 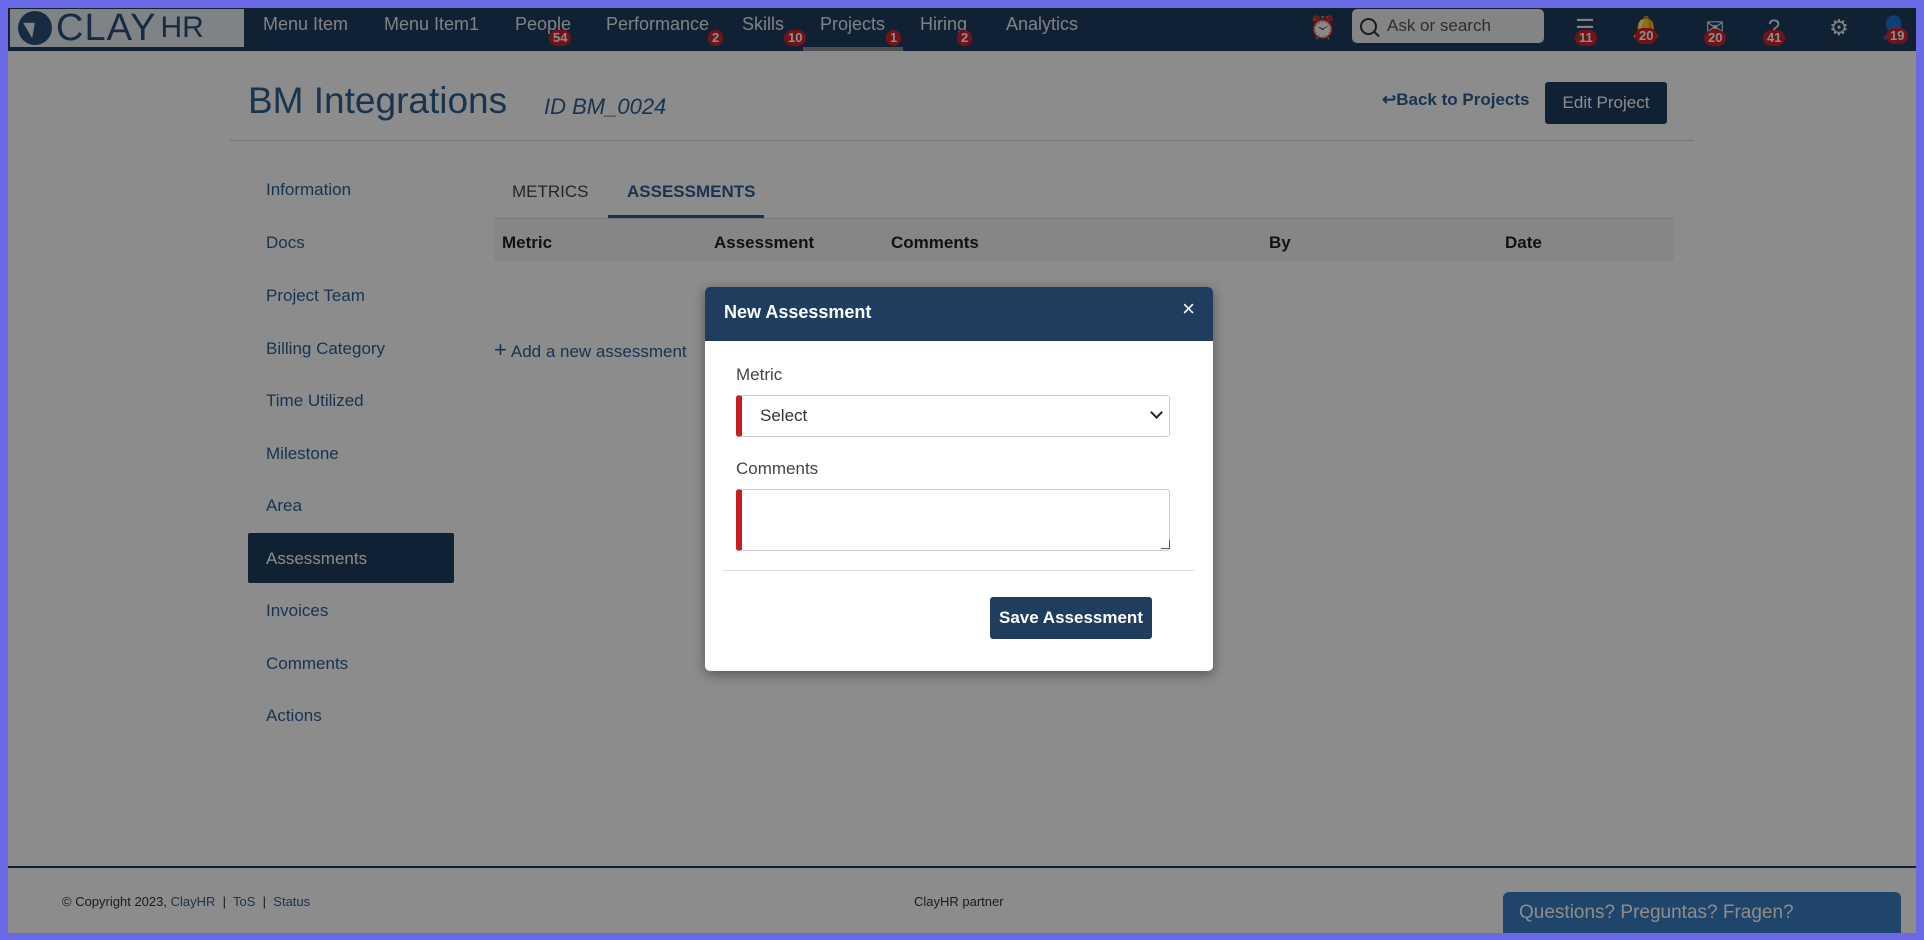 I want to click on modal-divider, so click(x=959, y=570).